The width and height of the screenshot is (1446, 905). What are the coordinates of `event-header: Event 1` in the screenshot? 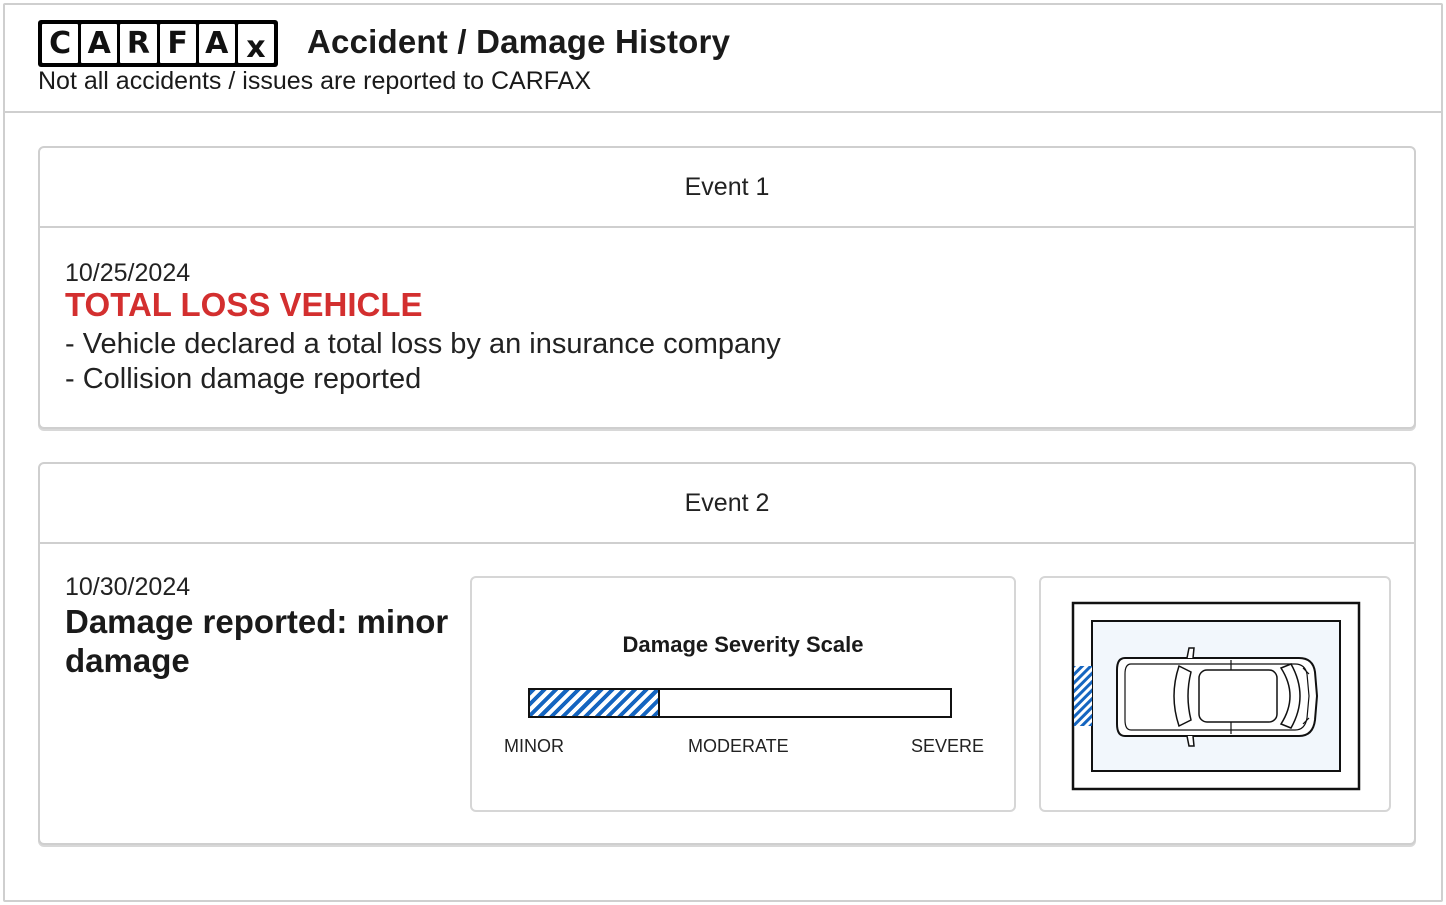 It's located at (727, 188).